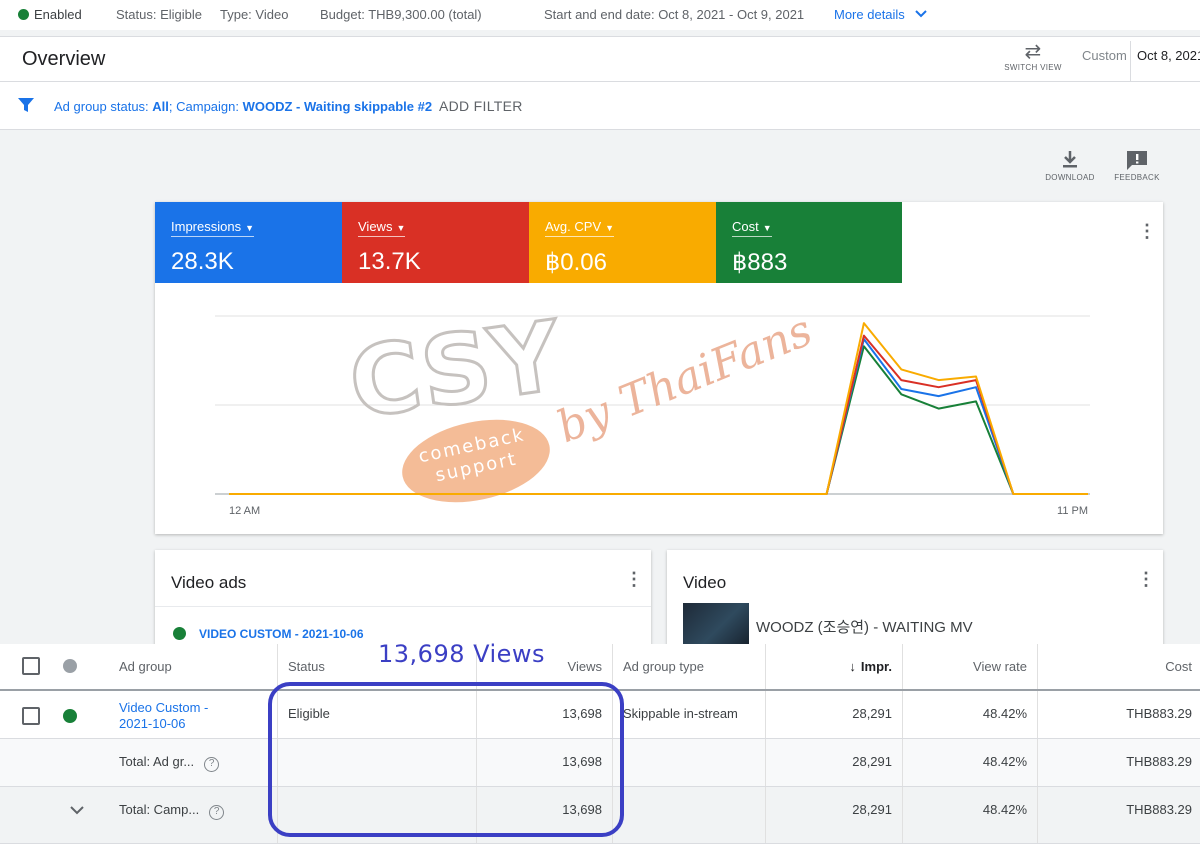  I want to click on sort-arrow-icon: ↓, so click(852, 666).